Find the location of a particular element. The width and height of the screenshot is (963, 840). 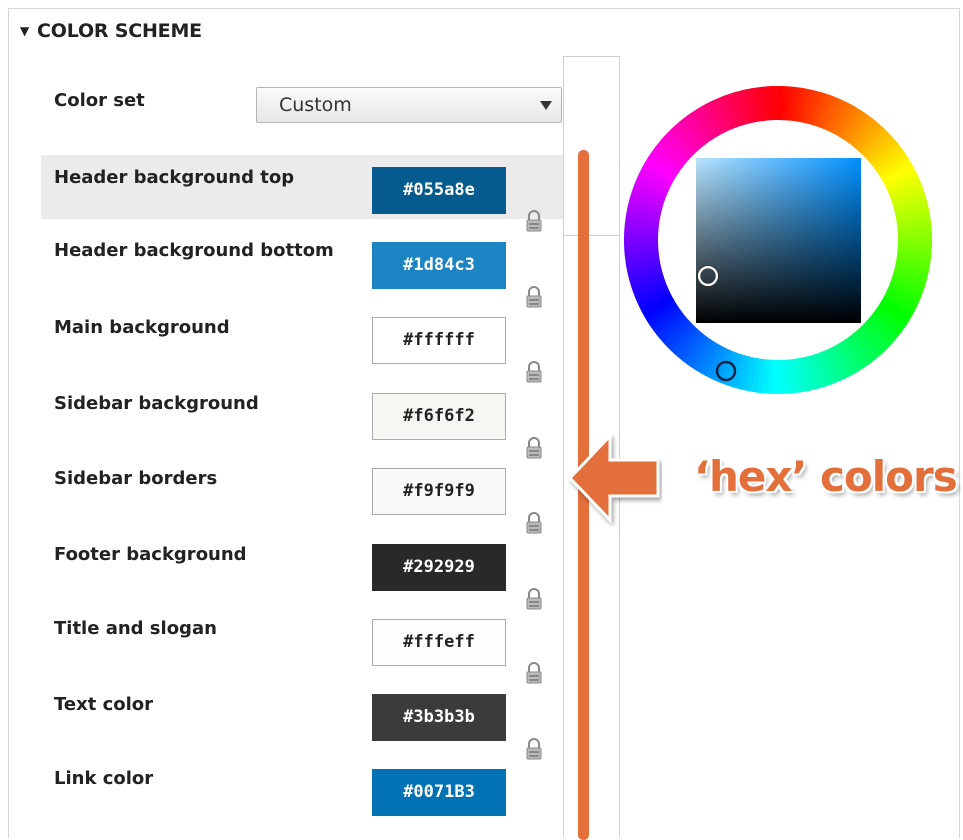

field-label-header-top: Header background top is located at coordinates (174, 177).